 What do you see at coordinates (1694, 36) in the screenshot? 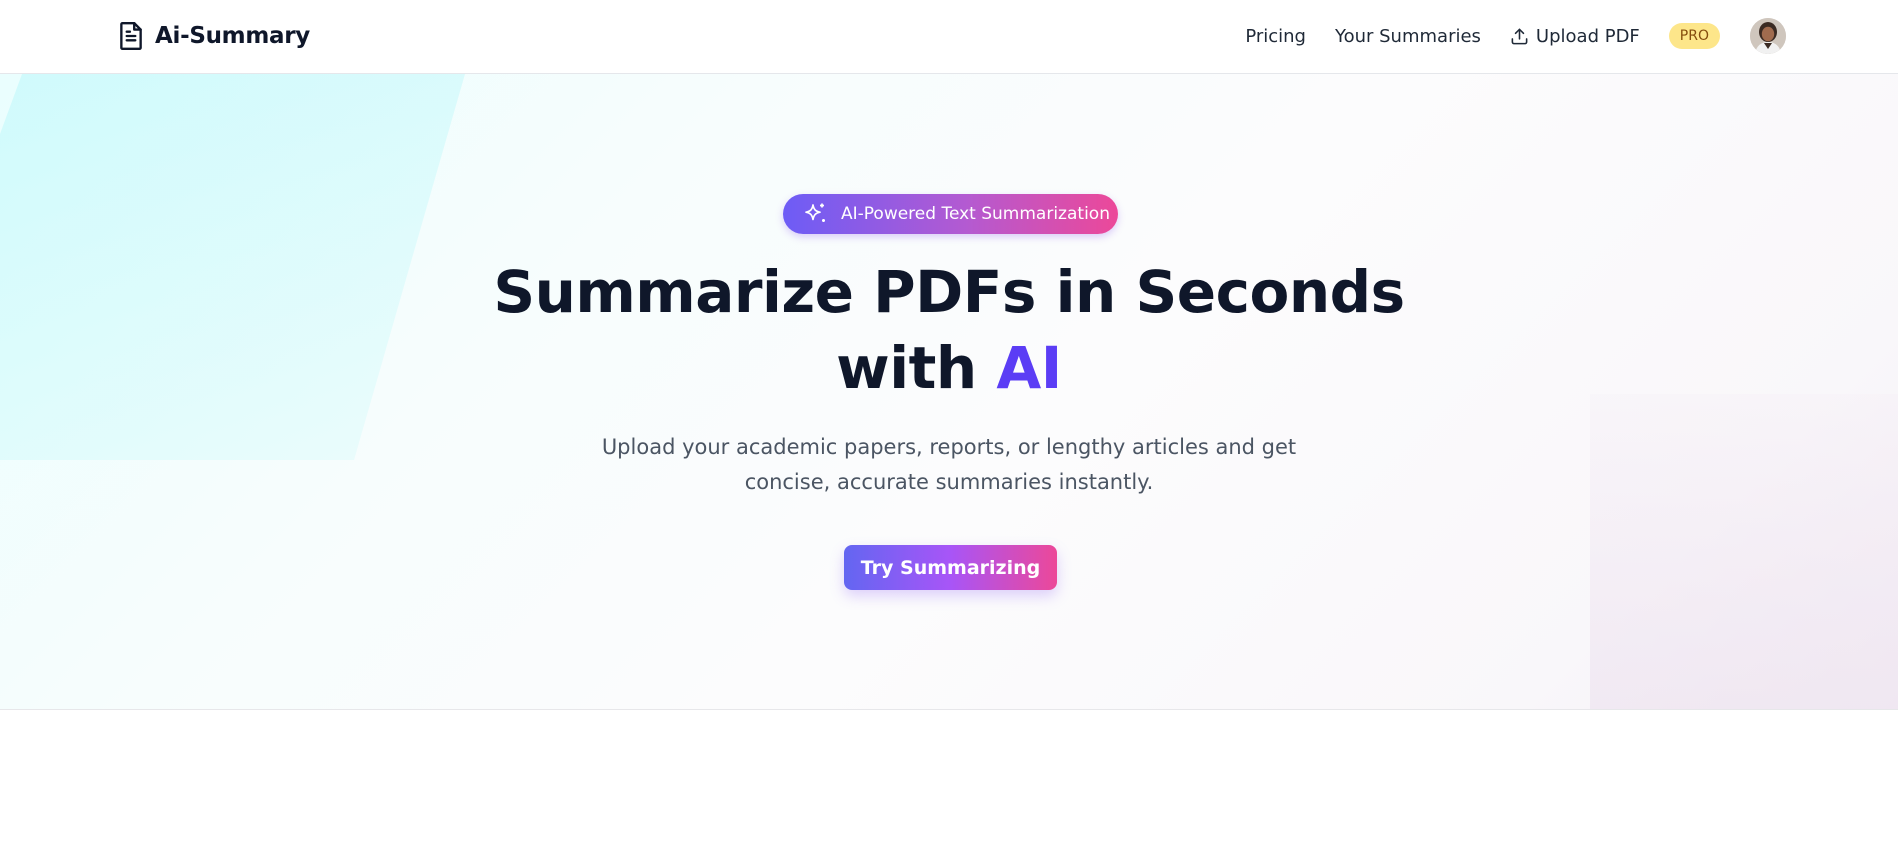
I see `pro-badge: PRO` at bounding box center [1694, 36].